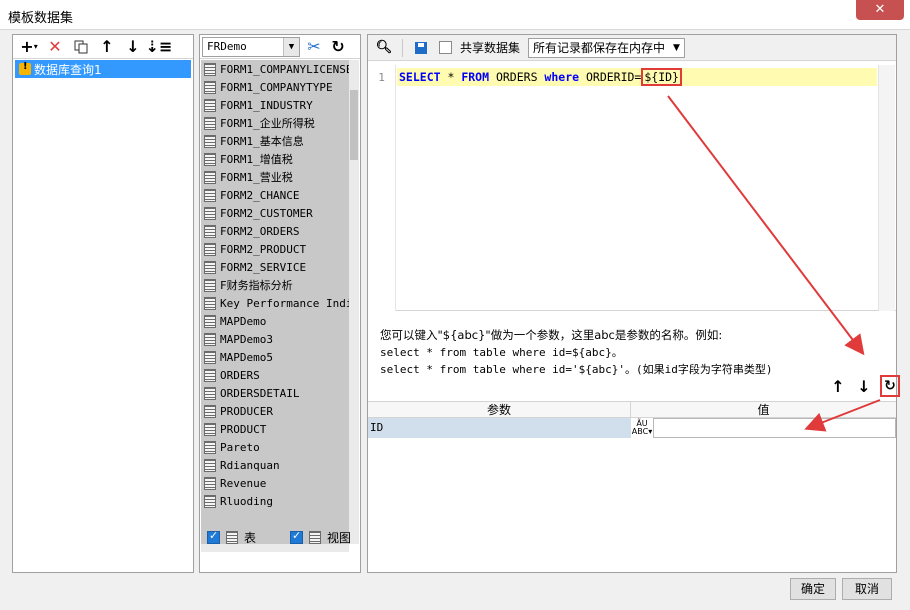  I want to click on table-name: MAPDemo, so click(243, 321).